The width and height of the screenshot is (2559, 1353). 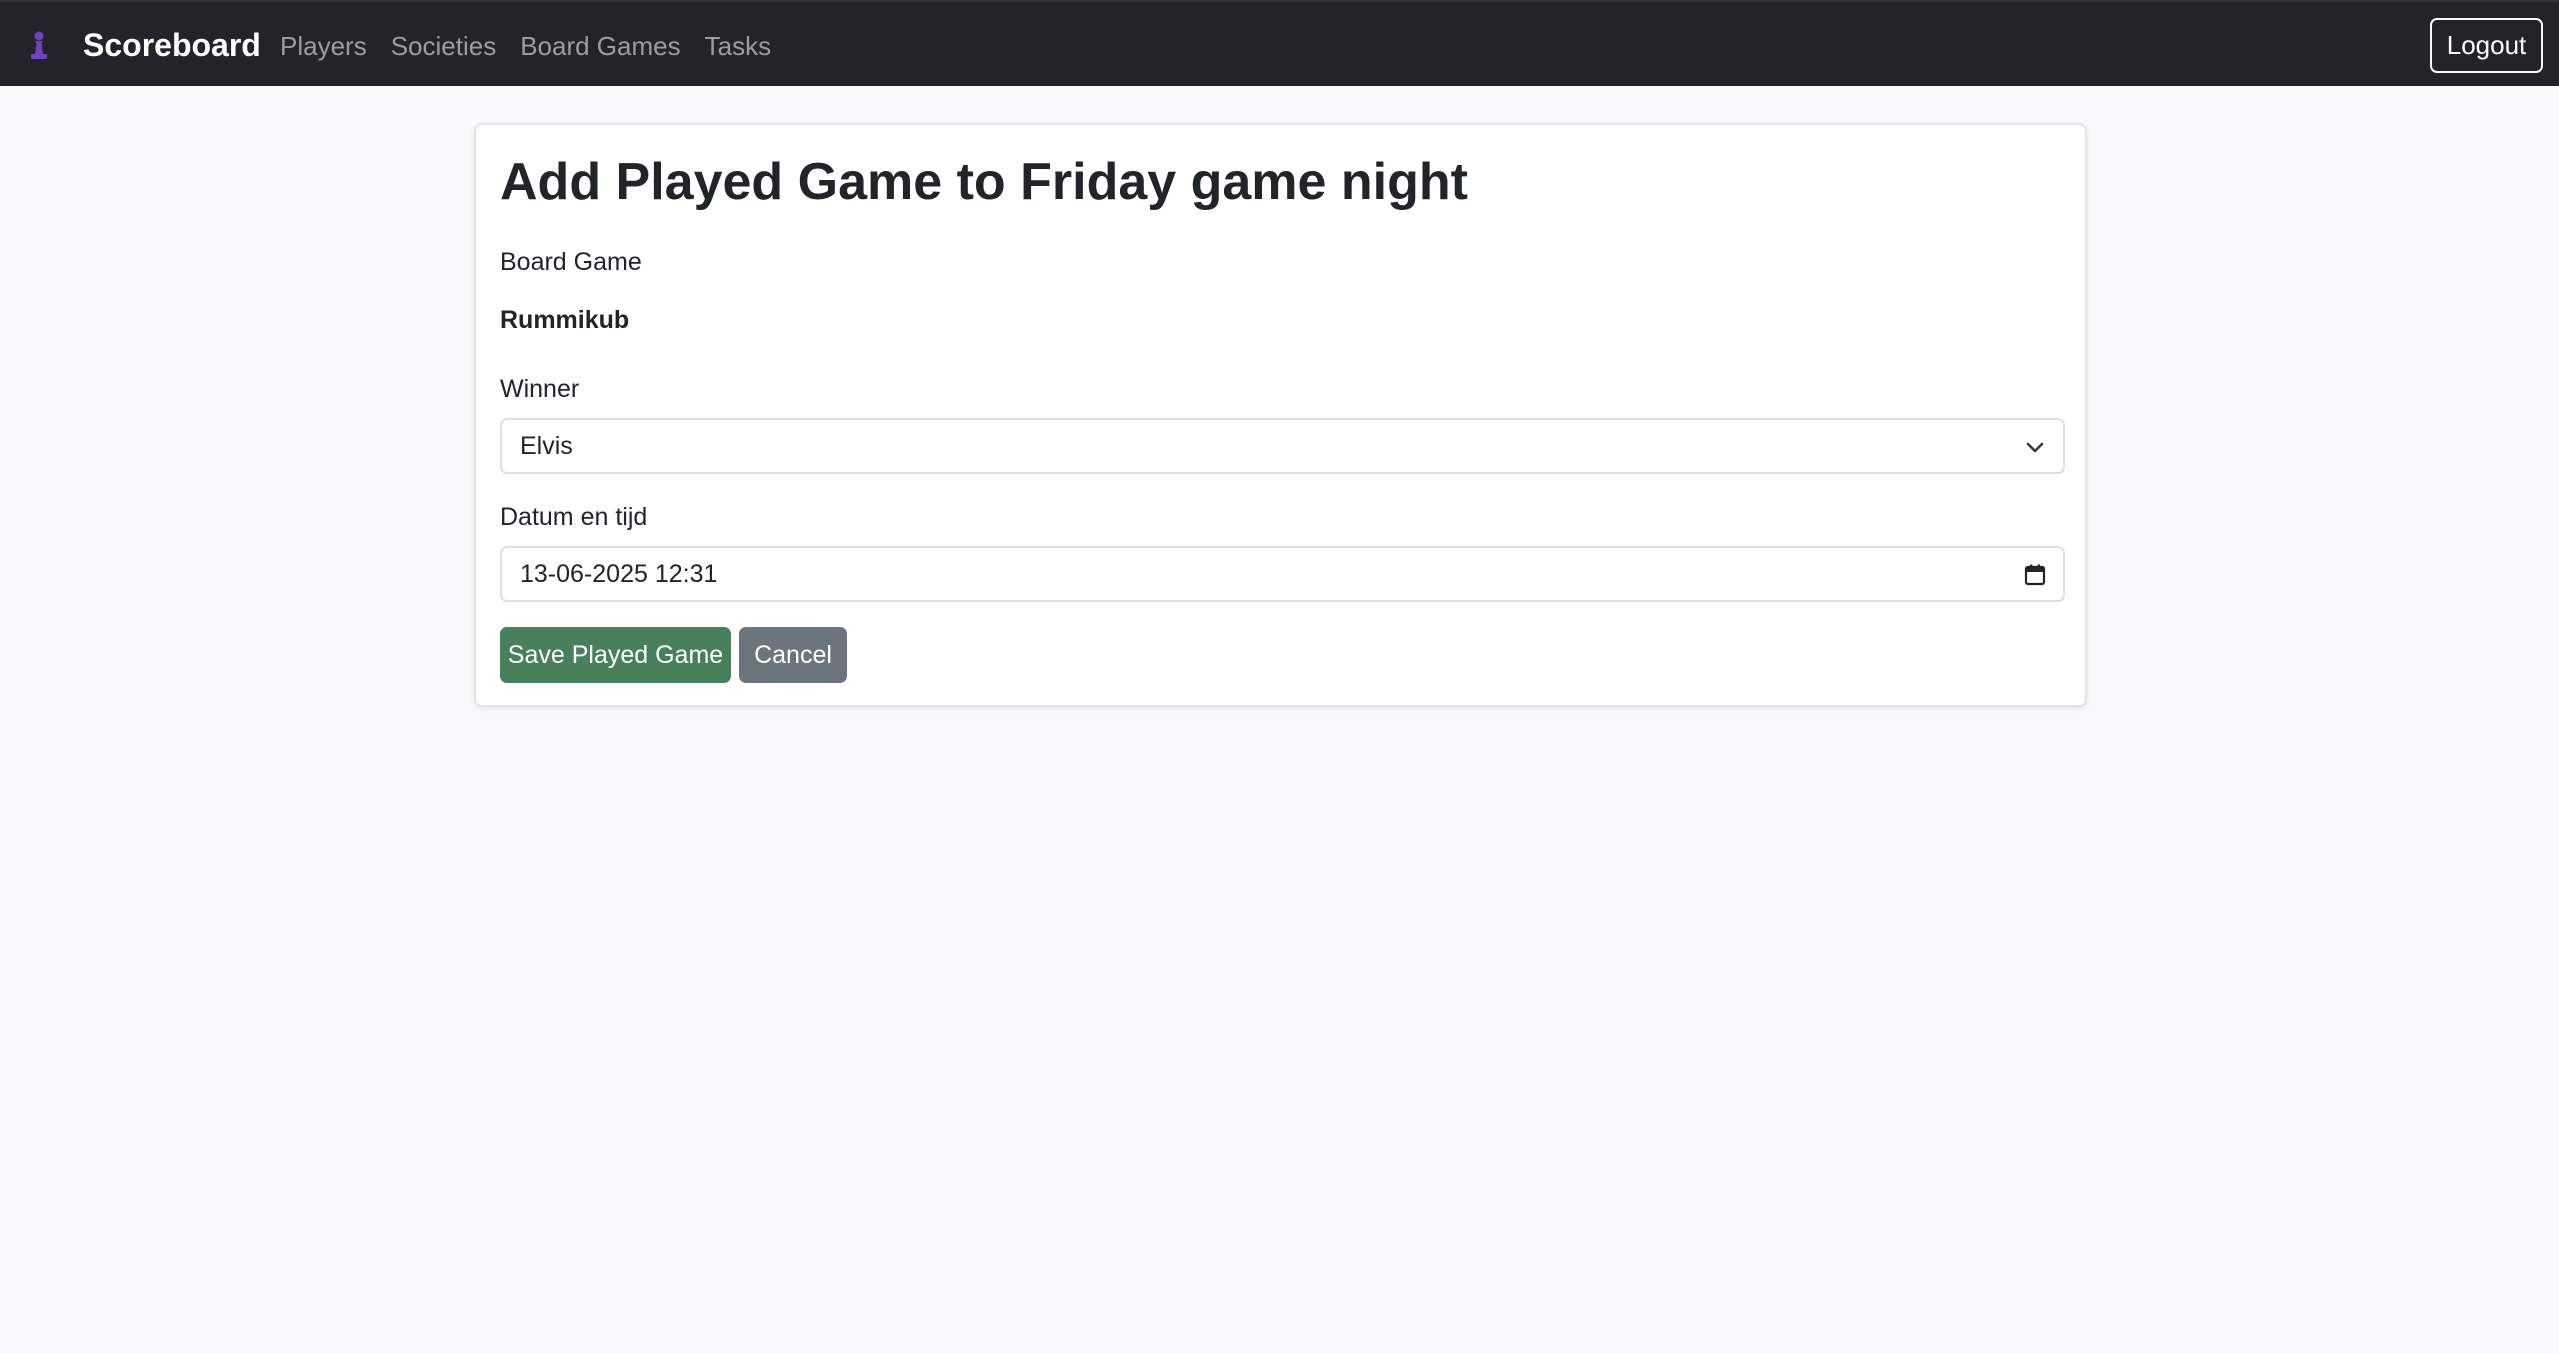 I want to click on nav-links: Players Societies Board Games Tasks, so click(x=537, y=46).